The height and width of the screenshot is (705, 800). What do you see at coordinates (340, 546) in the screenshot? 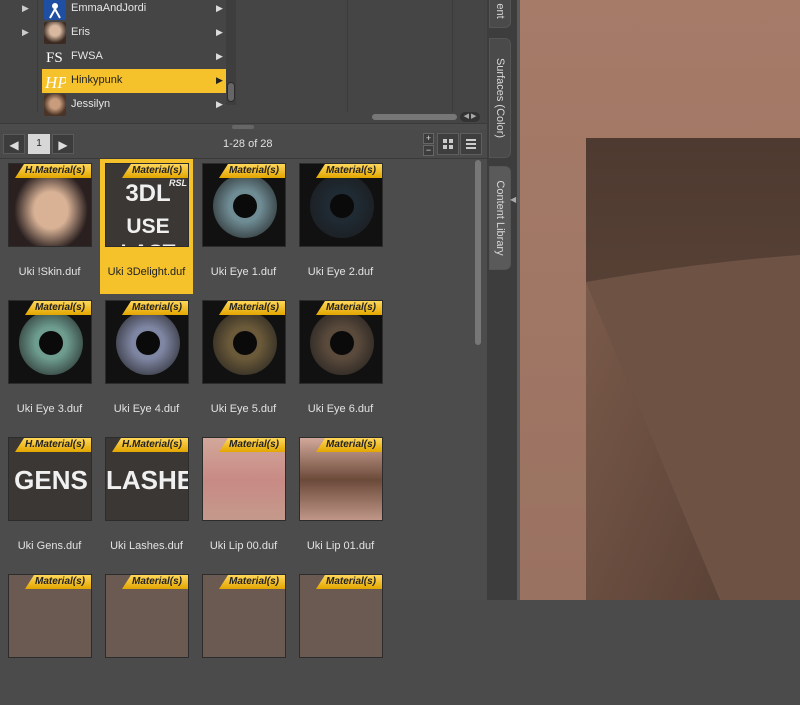
I see `tile-filename: Uki Lip 01.duf` at bounding box center [340, 546].